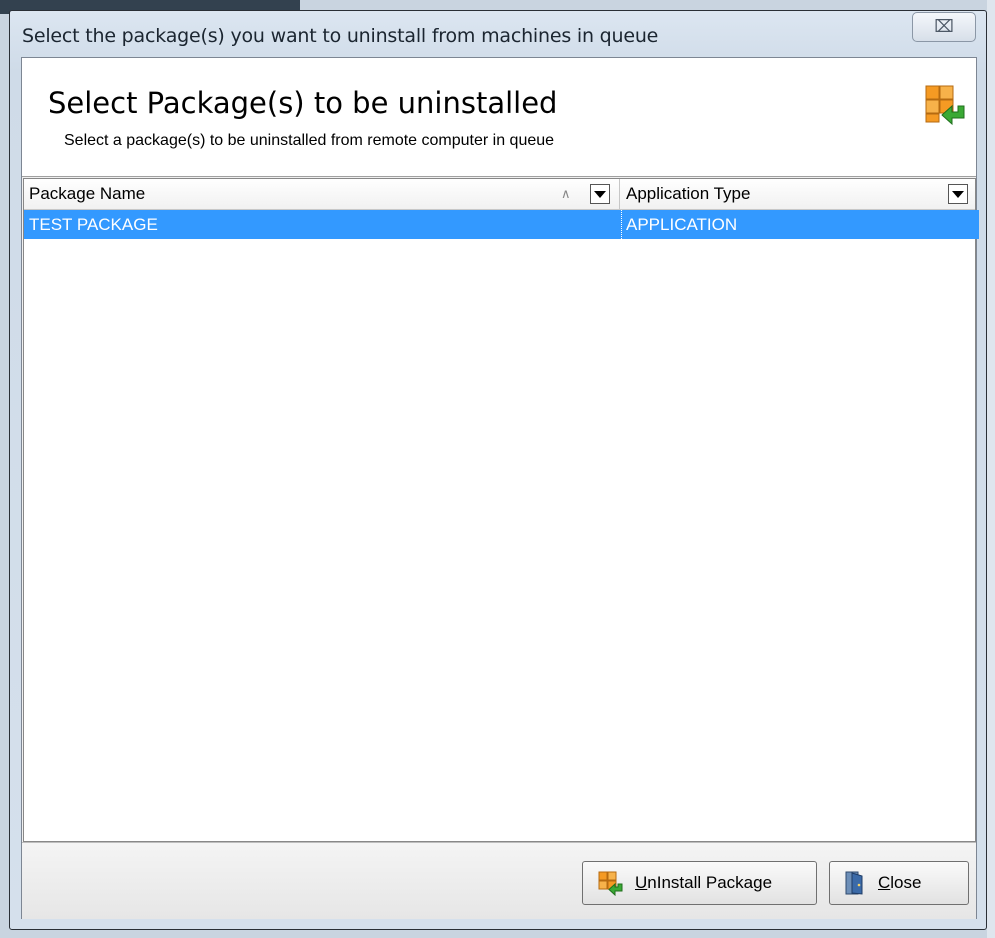 This screenshot has height=938, width=995. I want to click on cell-package-name: TEST PACKAGE, so click(93, 224).